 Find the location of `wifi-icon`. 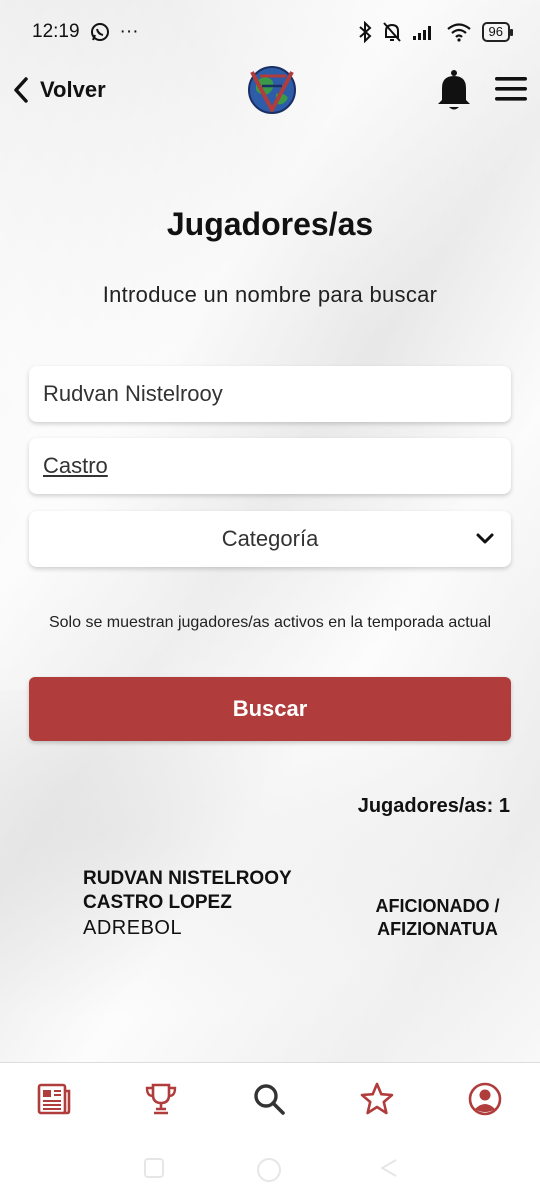

wifi-icon is located at coordinates (458, 32).